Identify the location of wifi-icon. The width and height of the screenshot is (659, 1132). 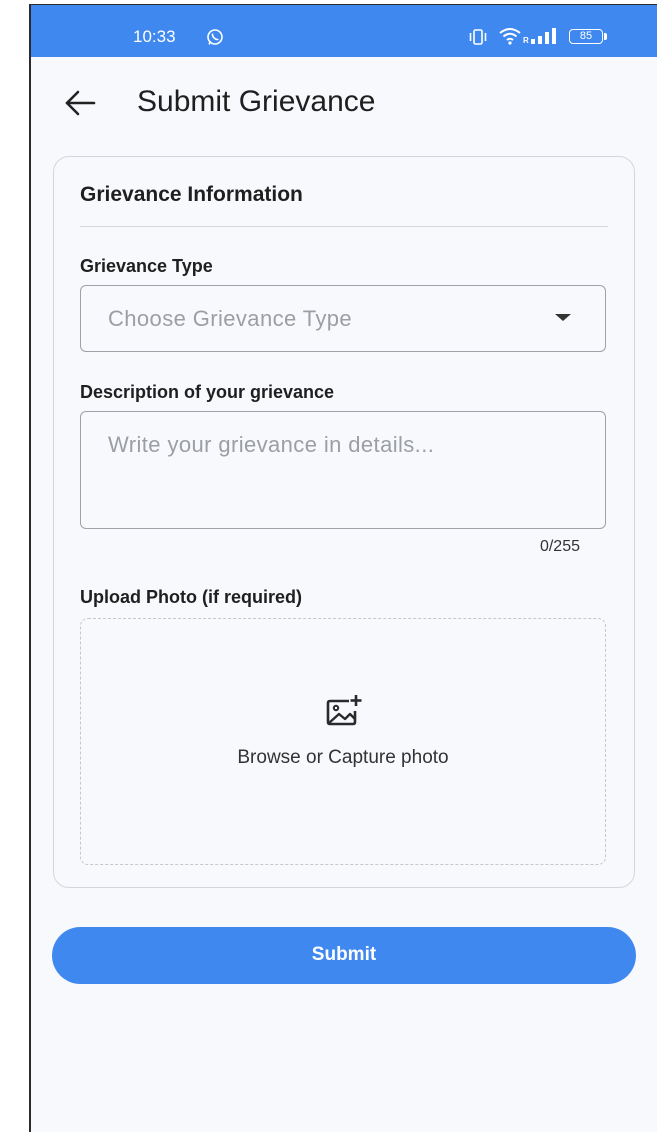
(510, 36).